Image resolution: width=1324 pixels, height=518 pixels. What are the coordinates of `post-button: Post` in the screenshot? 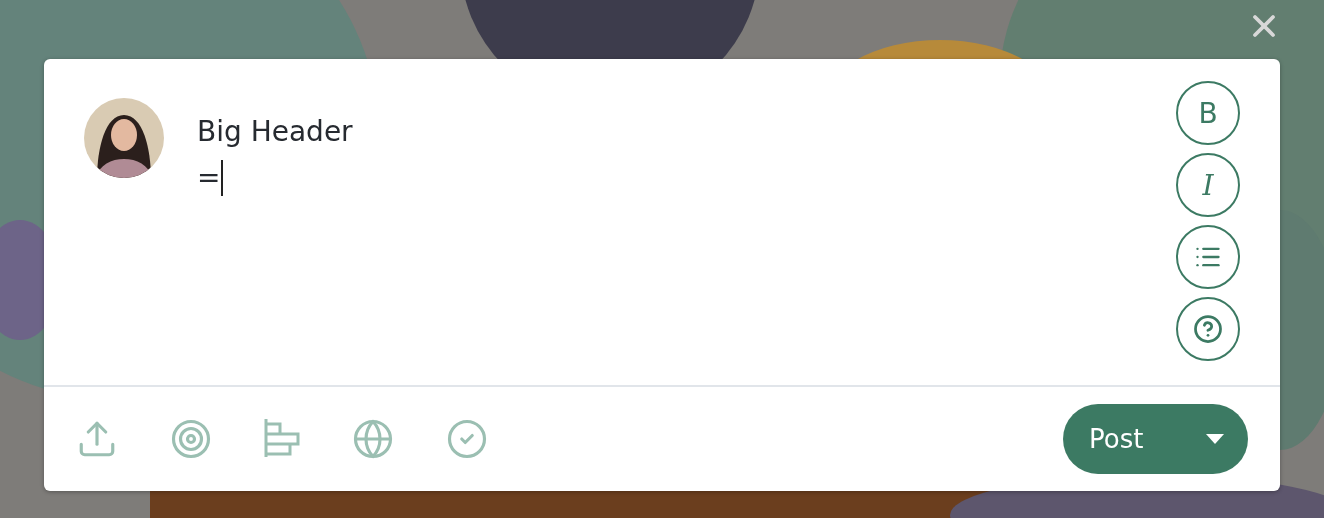 It's located at (1155, 439).